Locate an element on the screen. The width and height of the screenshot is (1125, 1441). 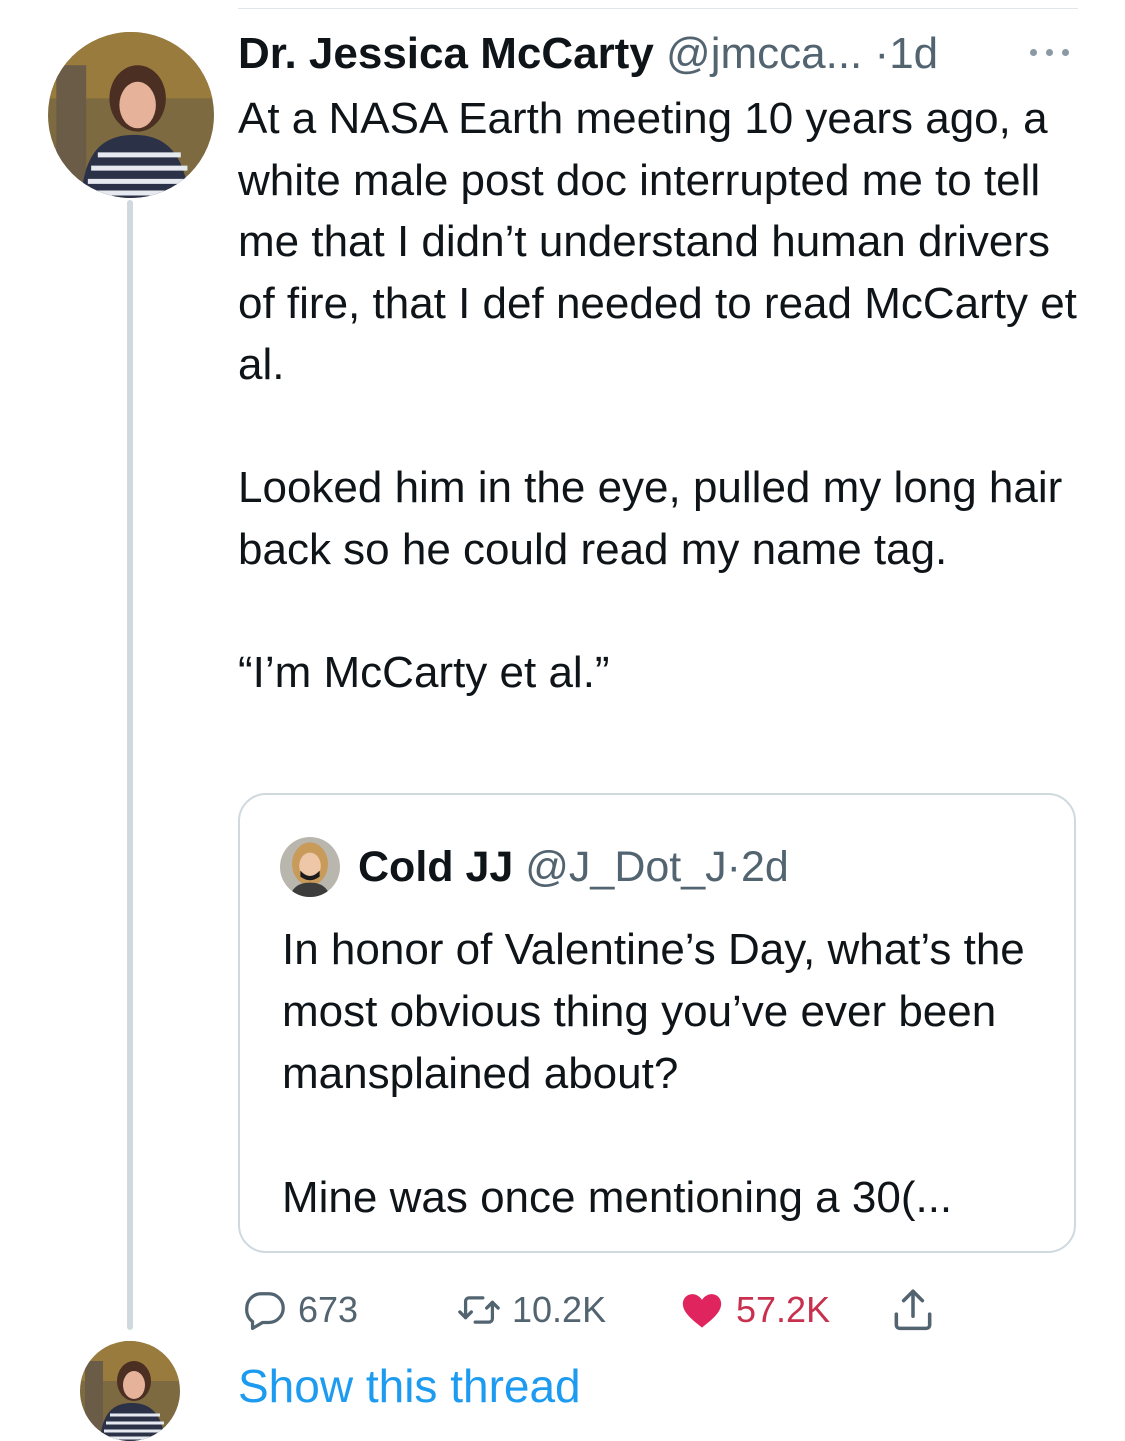
retweet-icon is located at coordinates (479, 1310).